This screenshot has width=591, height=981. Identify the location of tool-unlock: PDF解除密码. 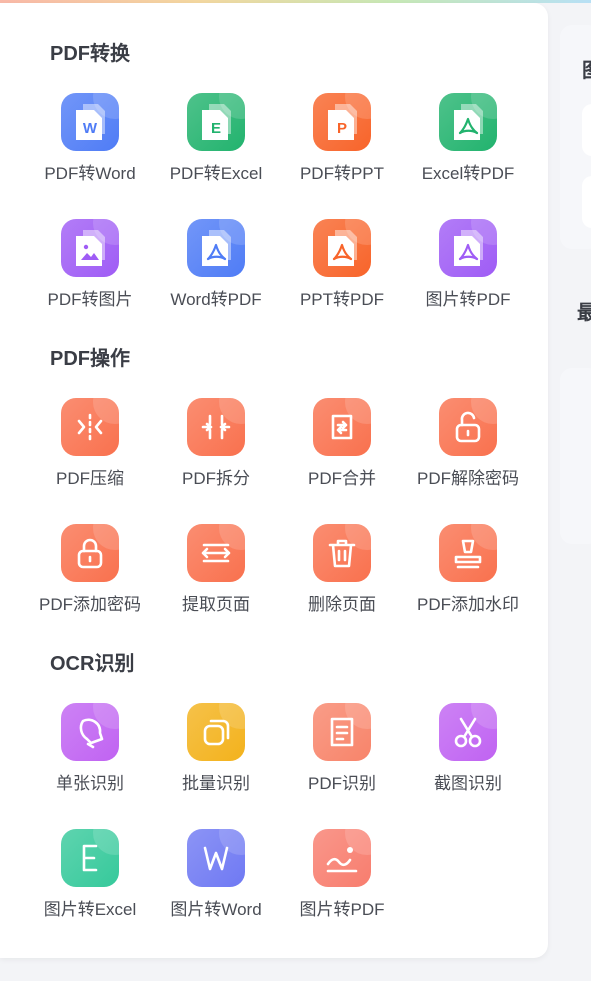
(468, 448).